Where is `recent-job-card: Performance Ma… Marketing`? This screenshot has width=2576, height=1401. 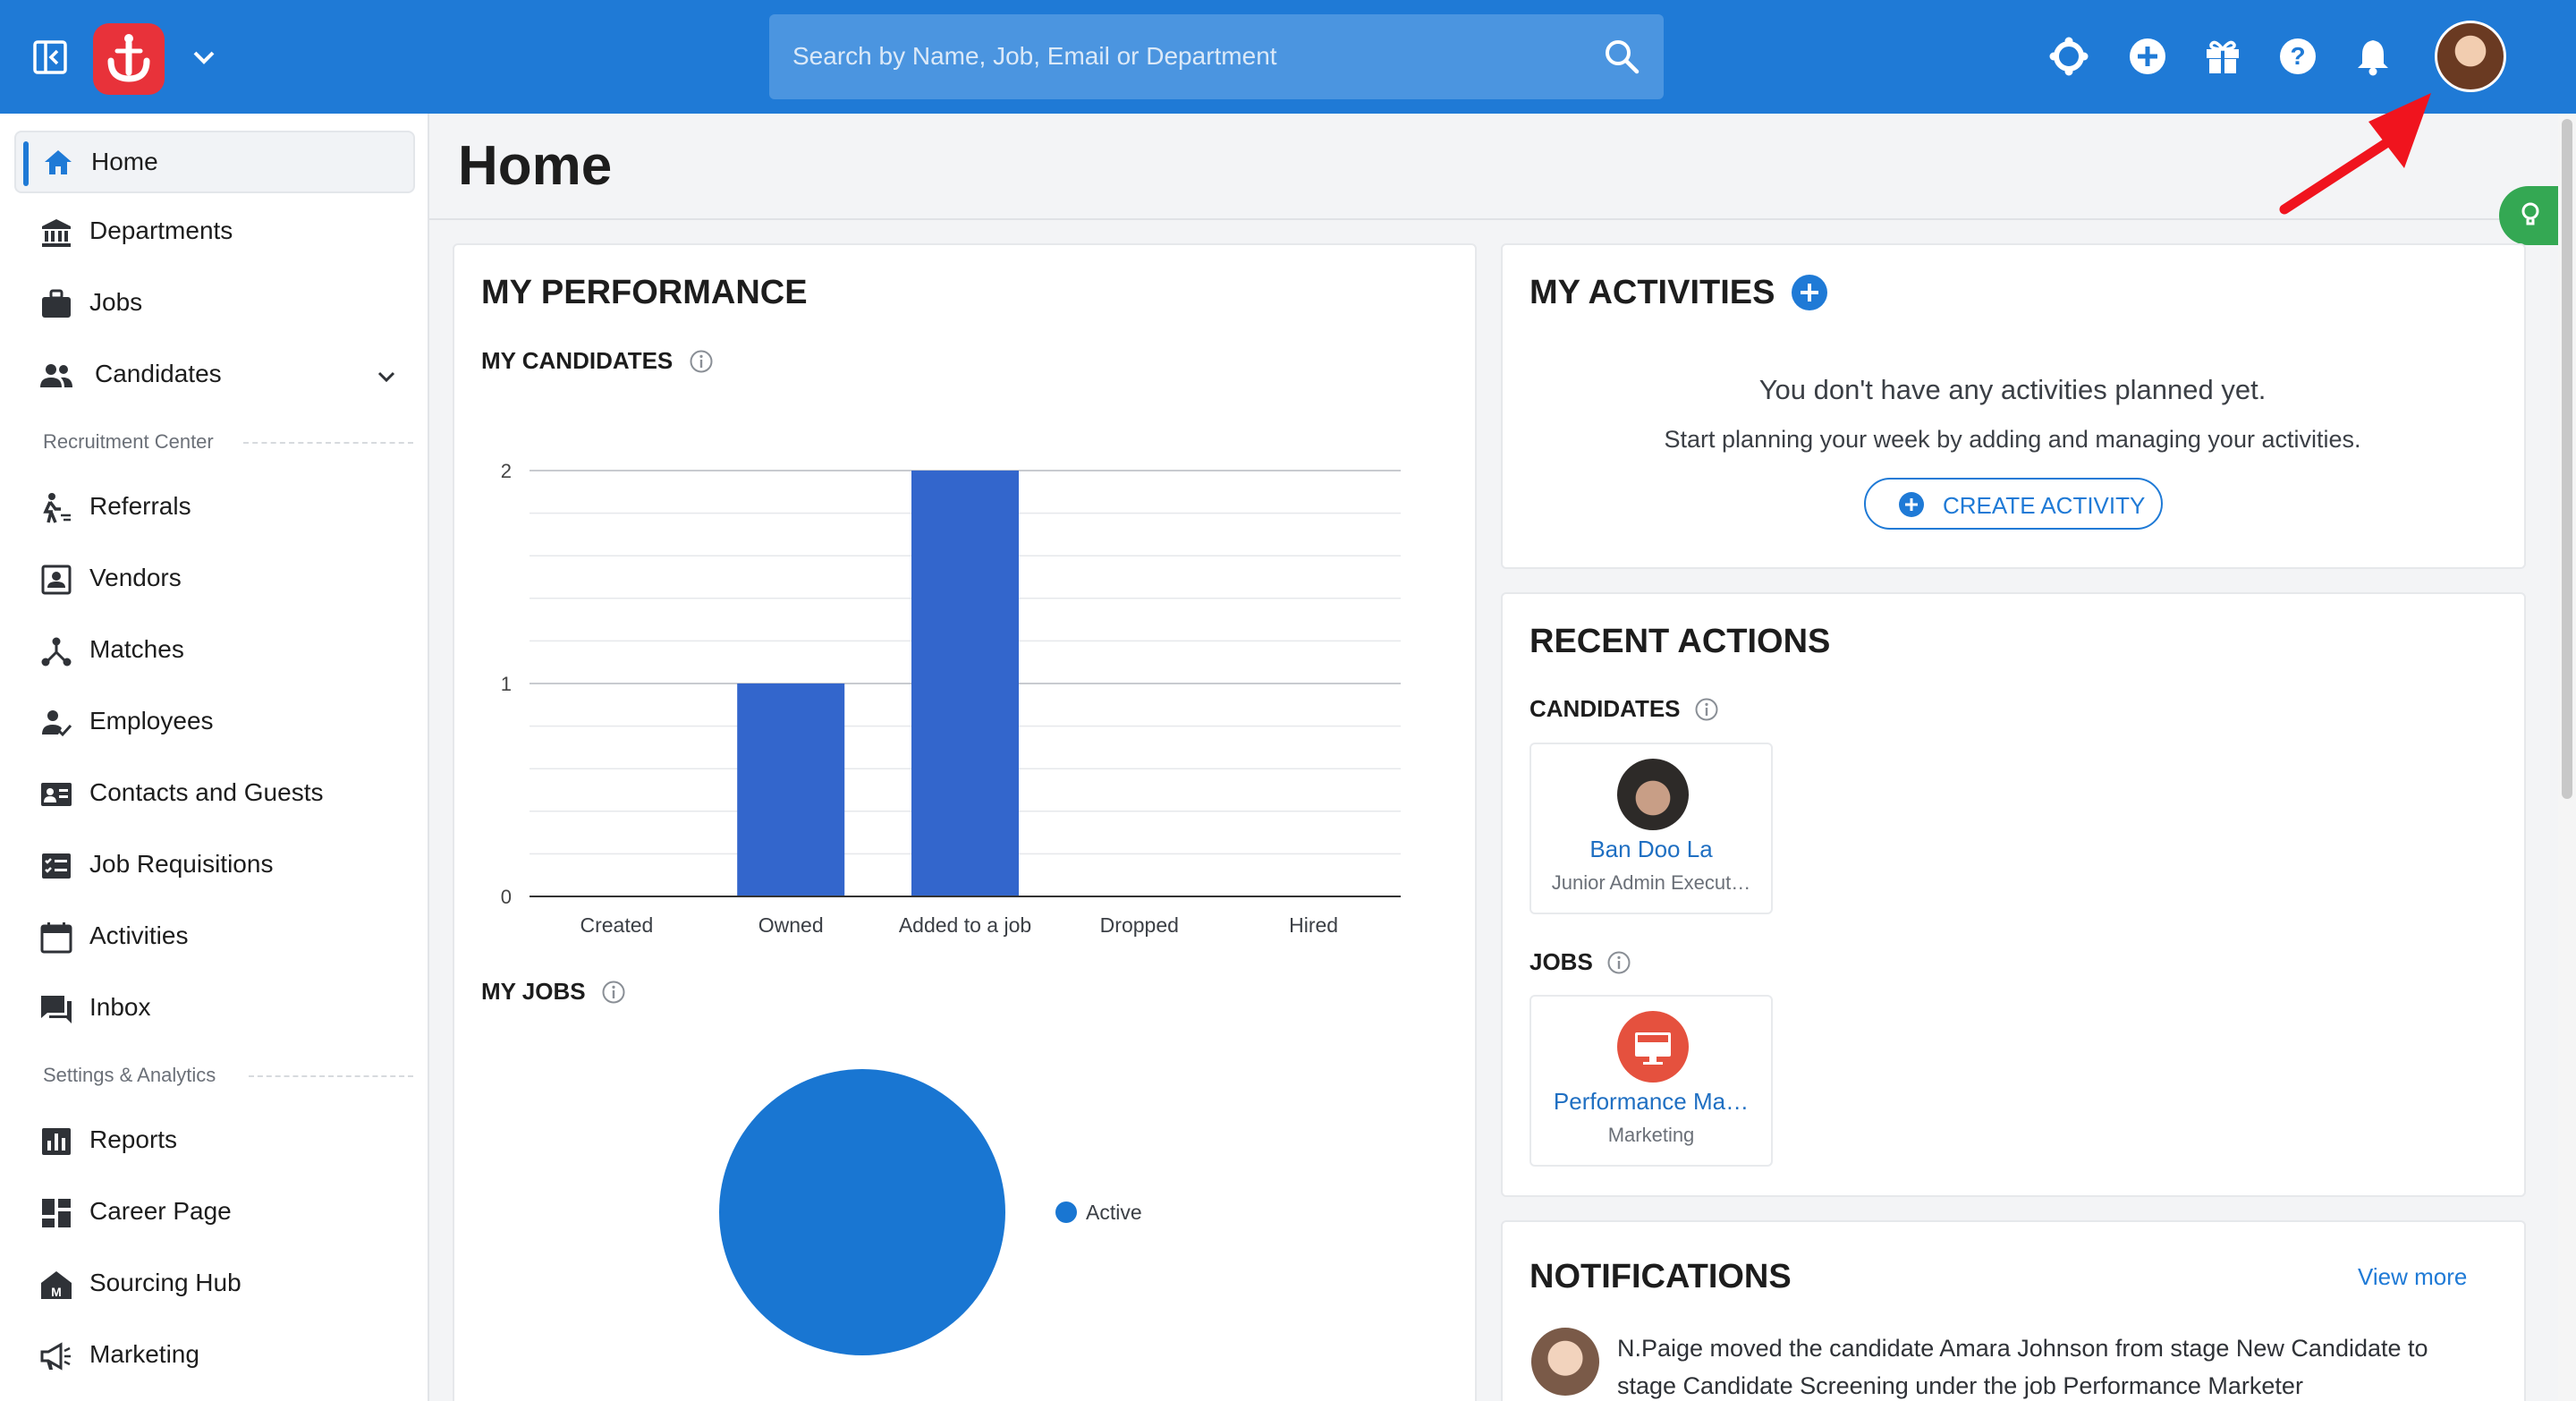
recent-job-card: Performance Ma… Marketing is located at coordinates (1651, 1081).